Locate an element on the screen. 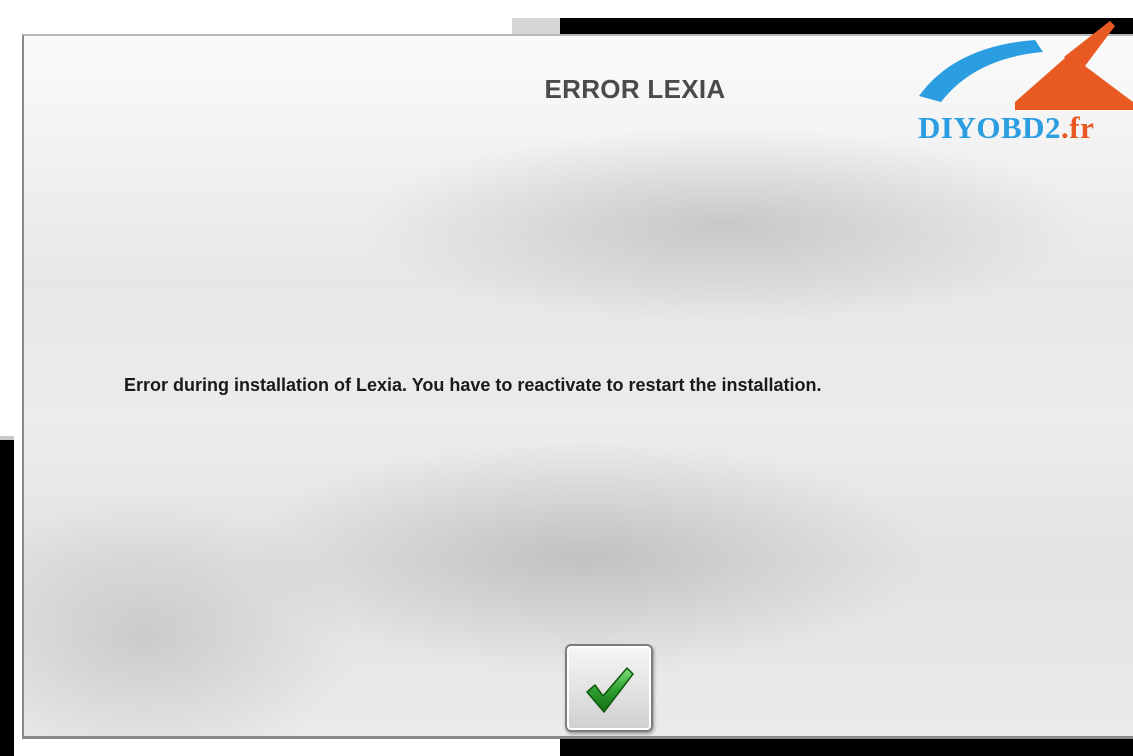  diyobd2-logo: DIYOBD2.fr is located at coordinates (1024, 85).